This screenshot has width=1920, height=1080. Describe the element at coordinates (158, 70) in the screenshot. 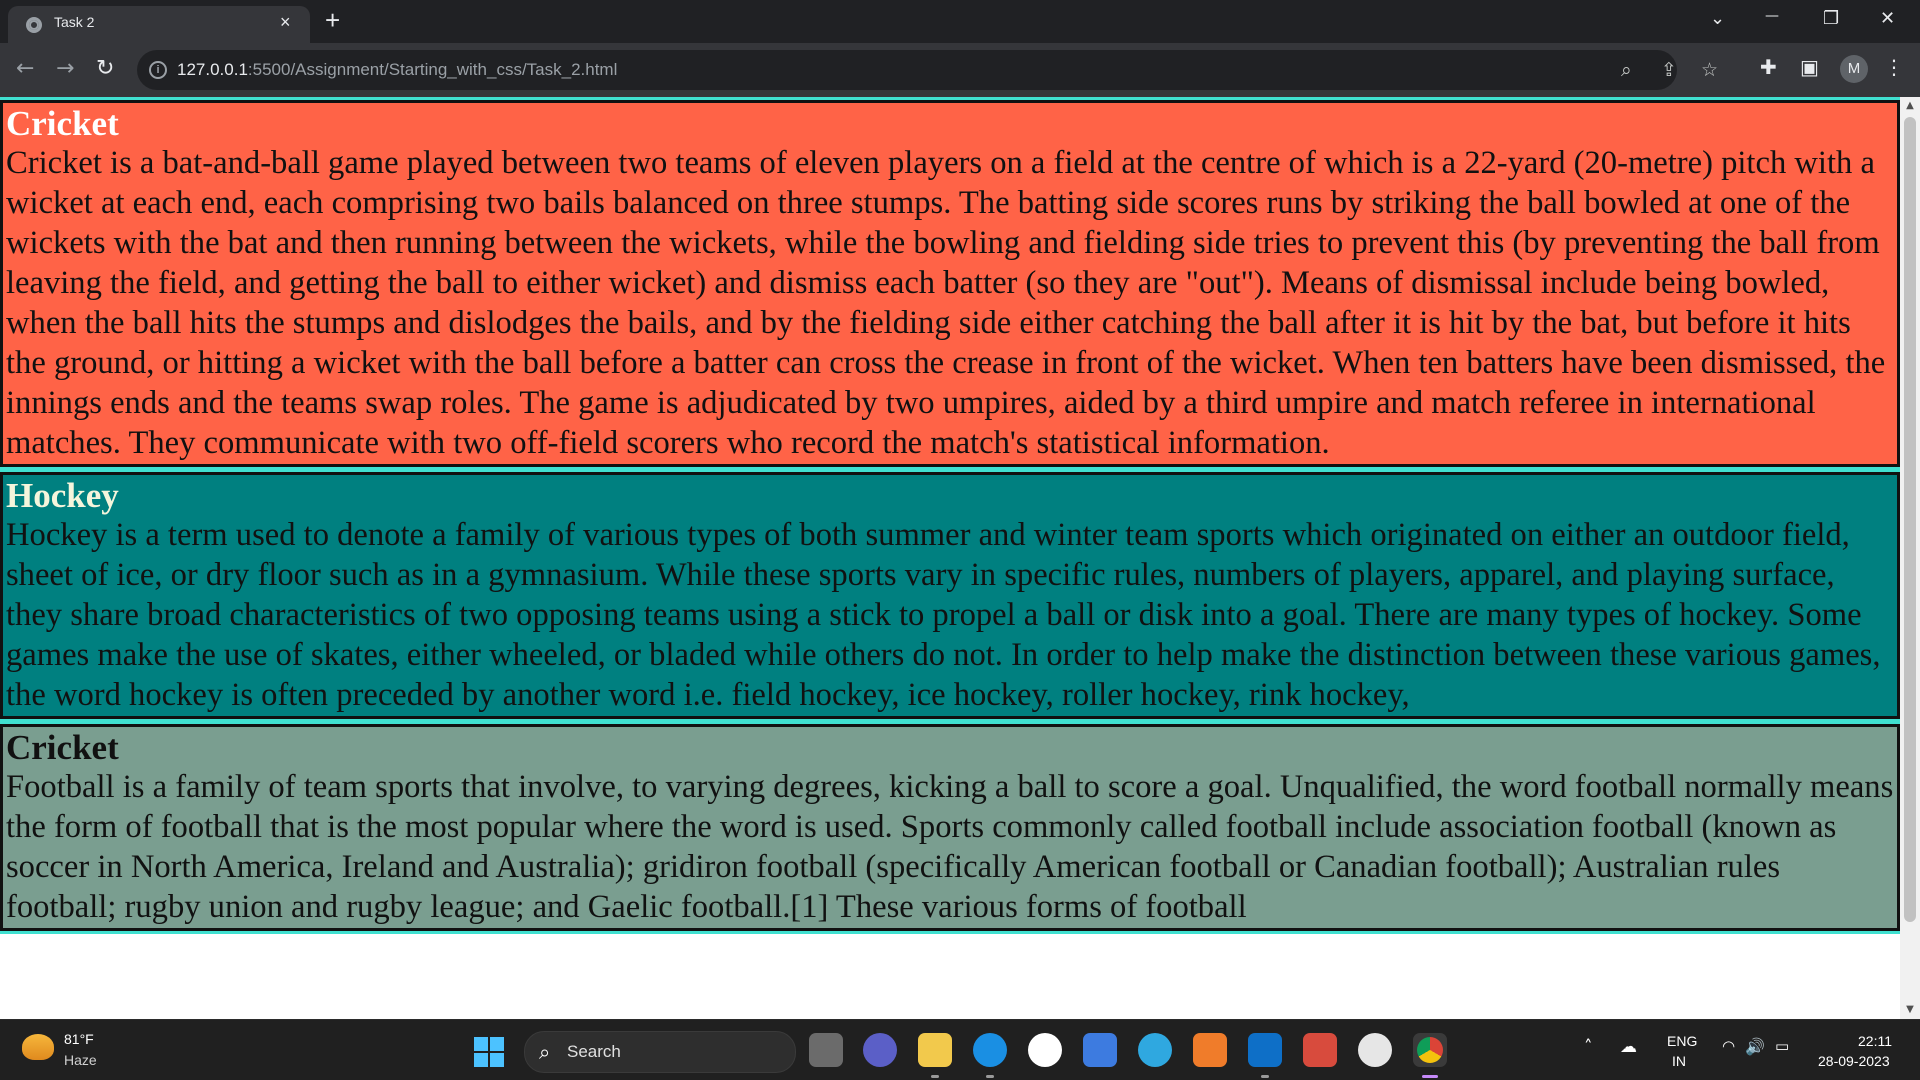

I see `site-info-icon: i` at that location.